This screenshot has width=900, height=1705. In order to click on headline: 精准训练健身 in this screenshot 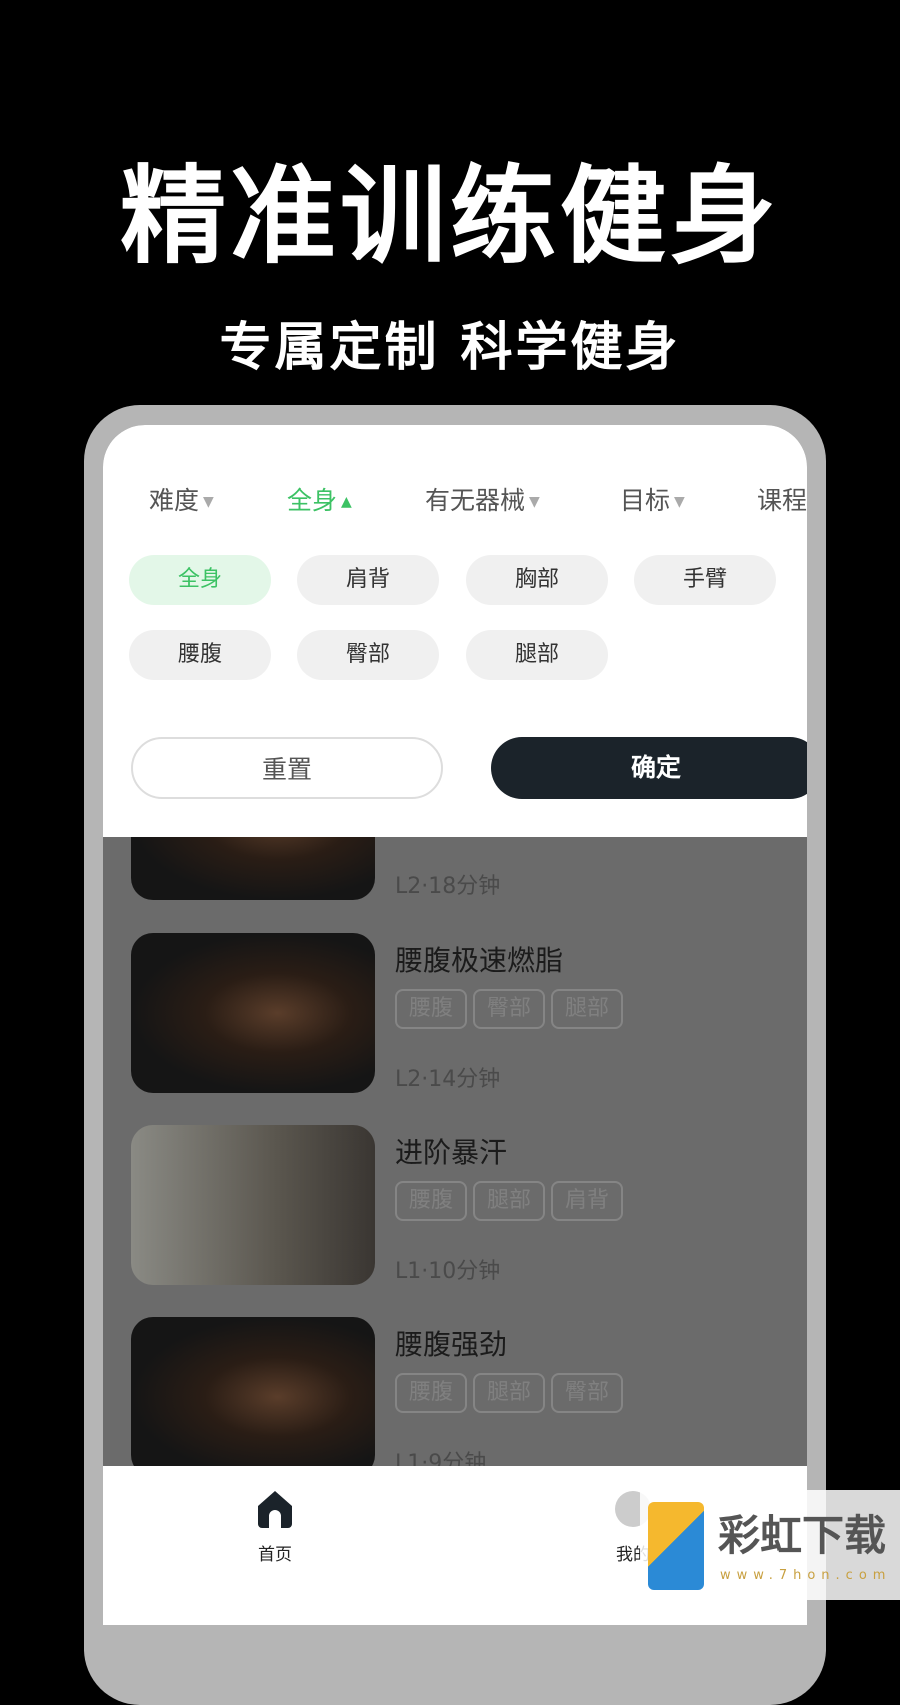, I will do `click(450, 216)`.